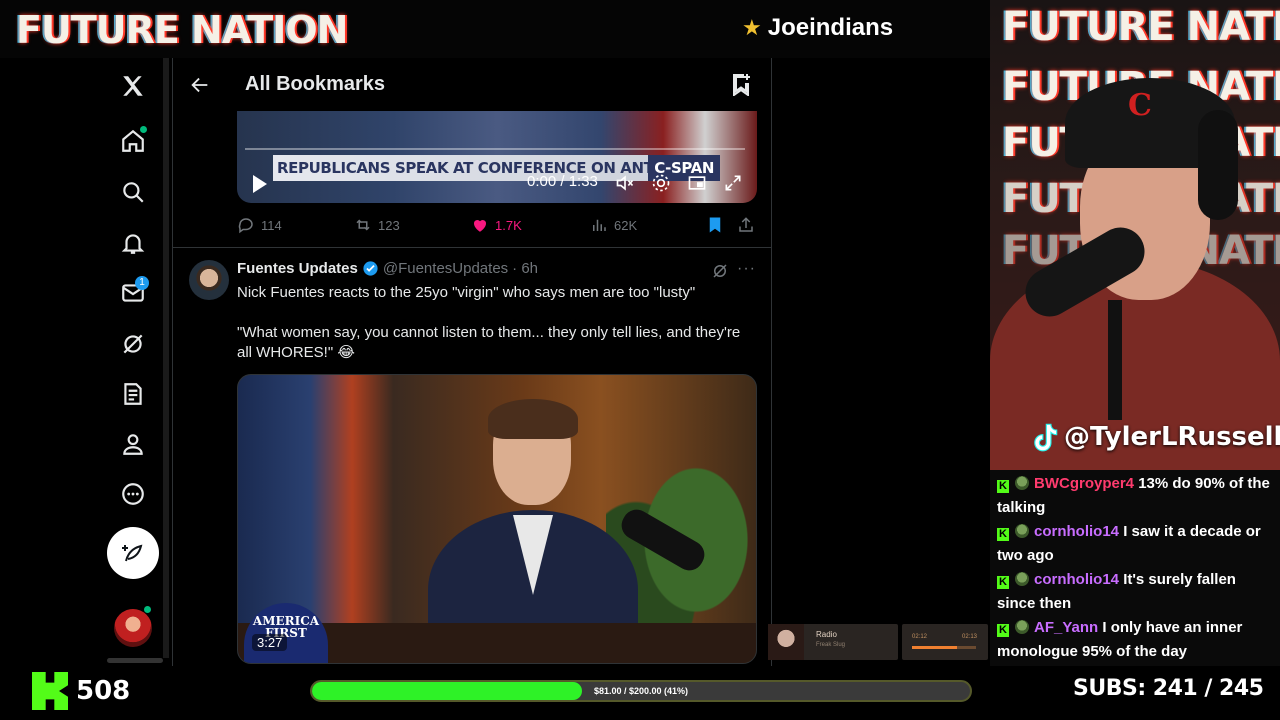 The width and height of the screenshot is (1280, 720). I want to click on tweet2-more-icon: ···, so click(746, 269).